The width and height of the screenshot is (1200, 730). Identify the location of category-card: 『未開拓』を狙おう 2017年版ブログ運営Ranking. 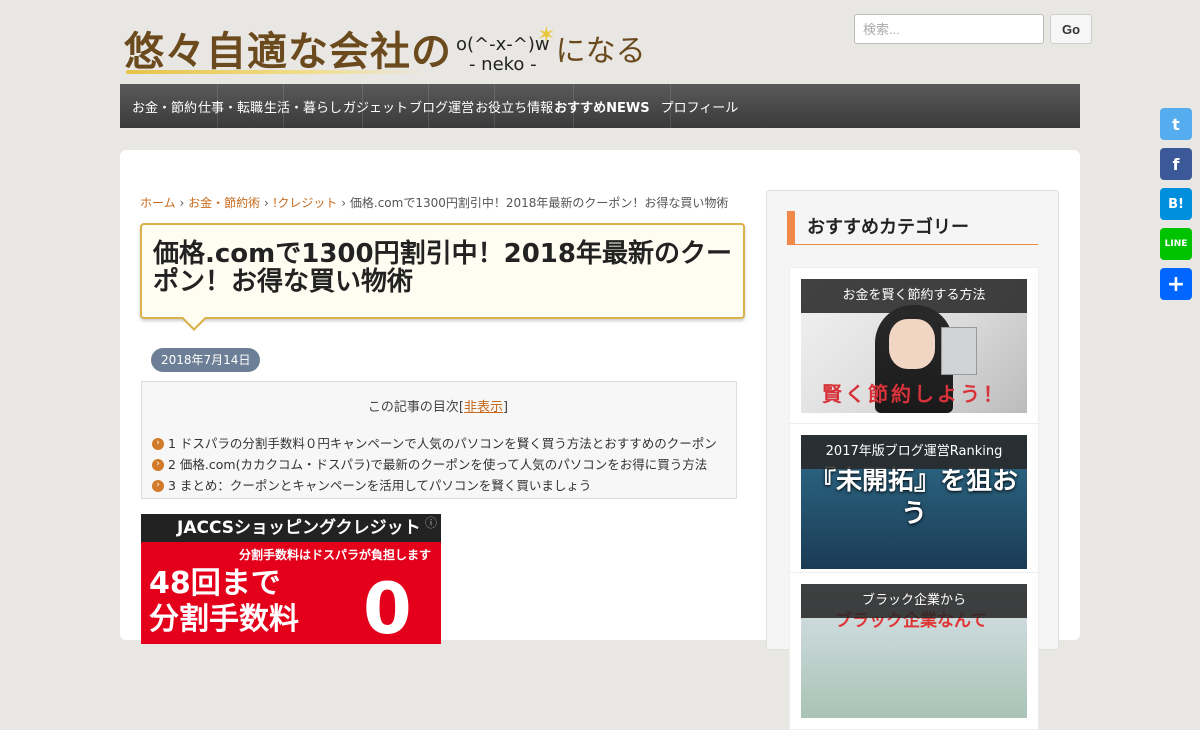
(914, 502).